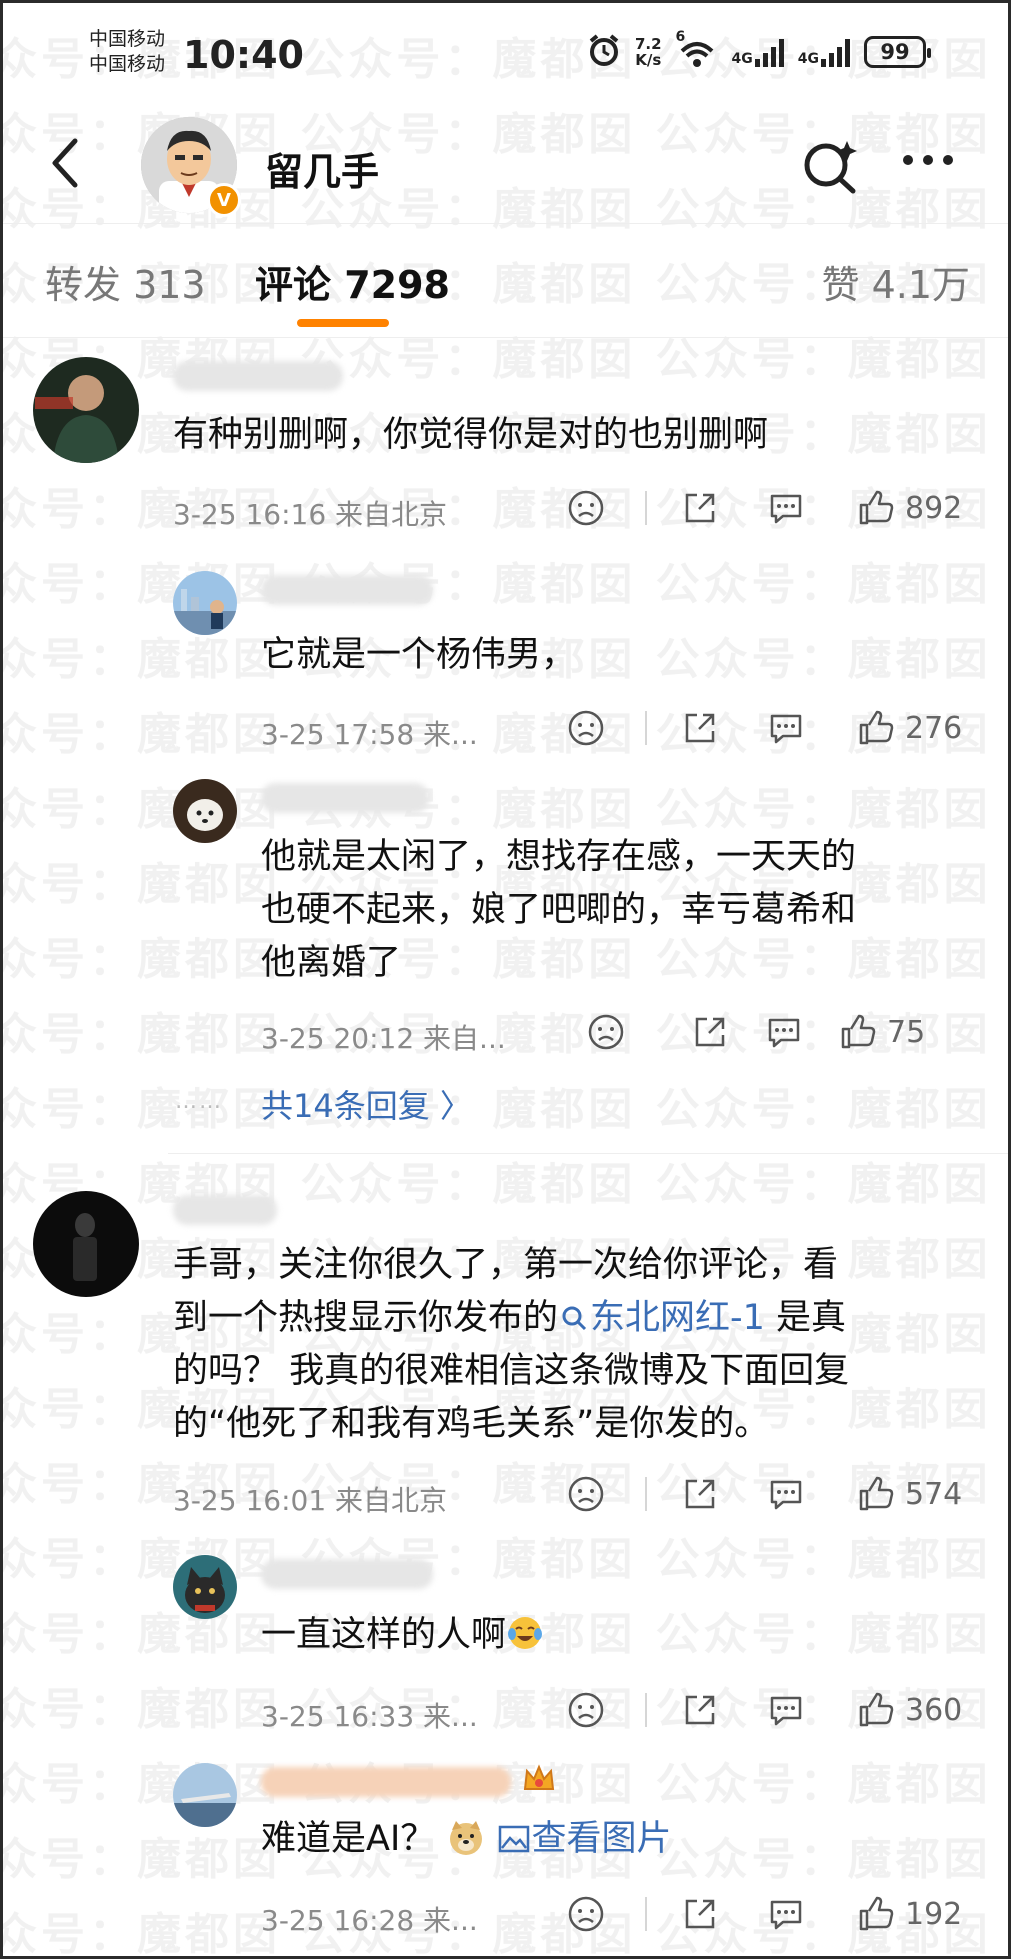 The height and width of the screenshot is (1959, 1011). I want to click on view-image-link: 查看图片, so click(585, 1839).